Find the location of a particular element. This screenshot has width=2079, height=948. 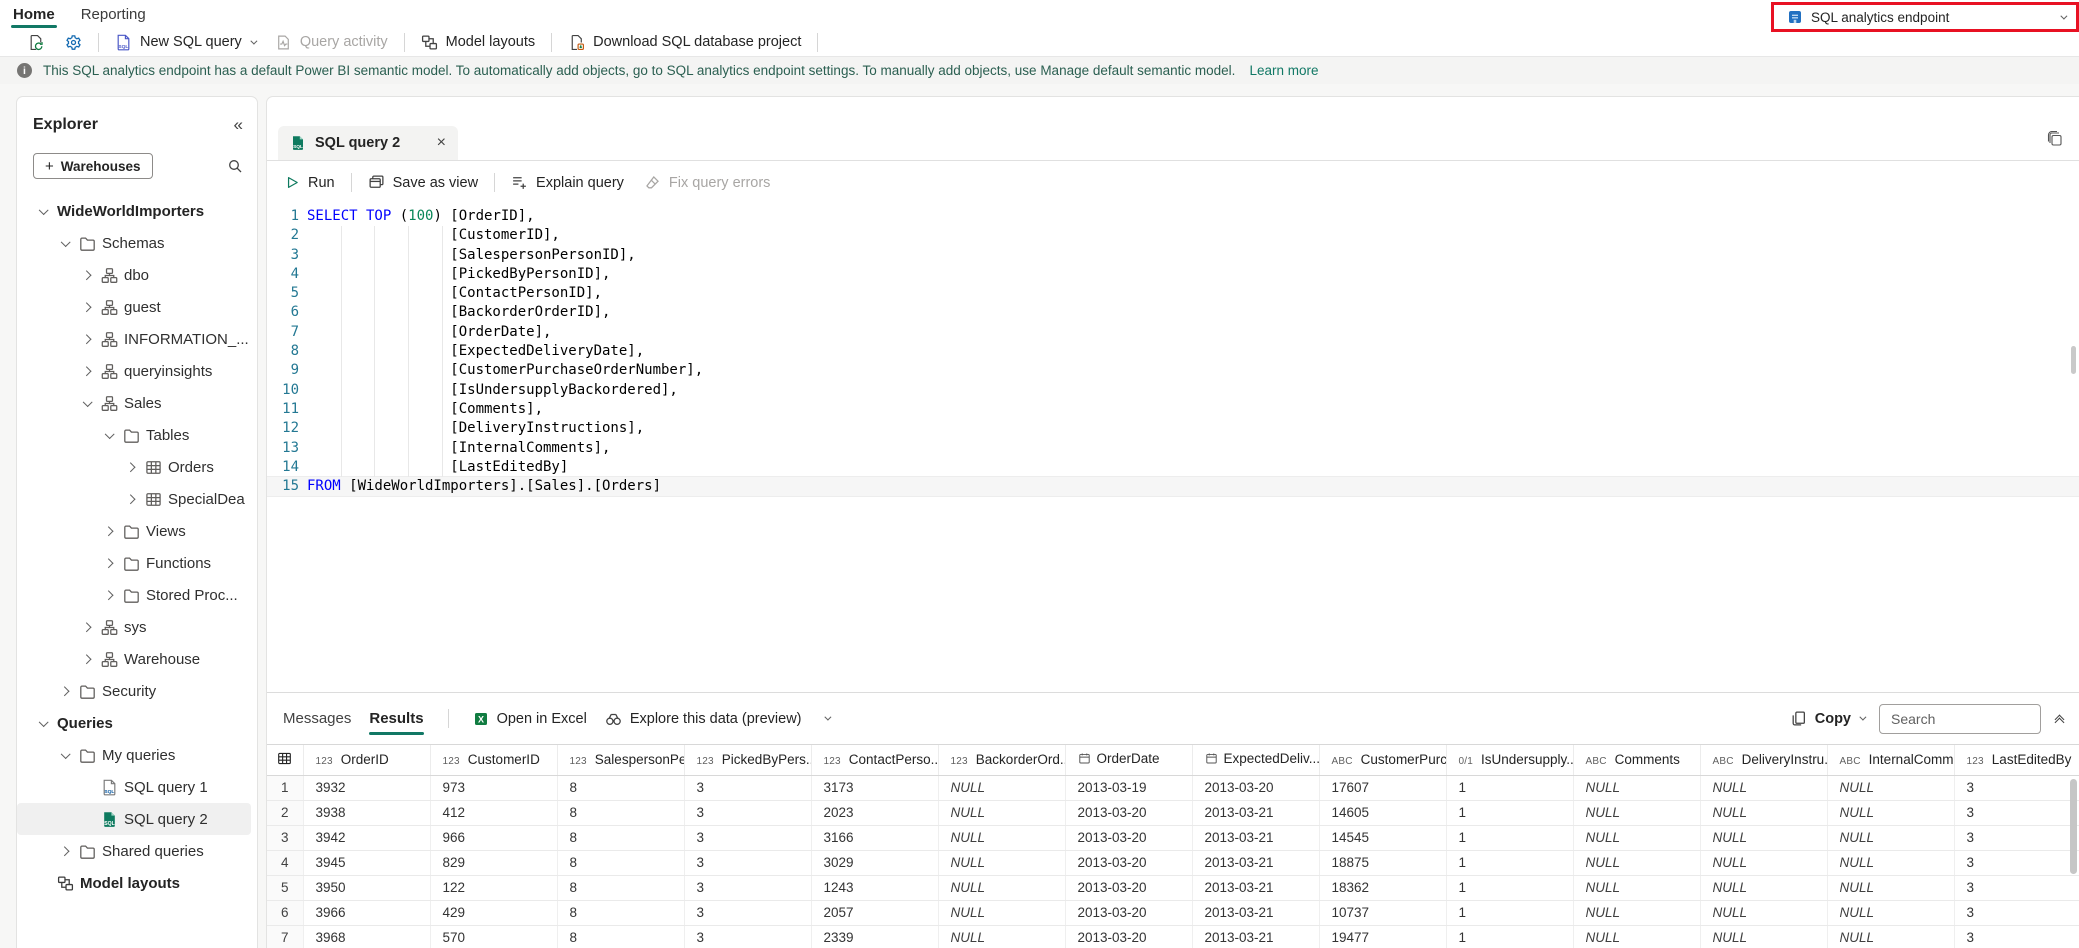

cell-contactpersonid: 2339 is located at coordinates (875, 936).